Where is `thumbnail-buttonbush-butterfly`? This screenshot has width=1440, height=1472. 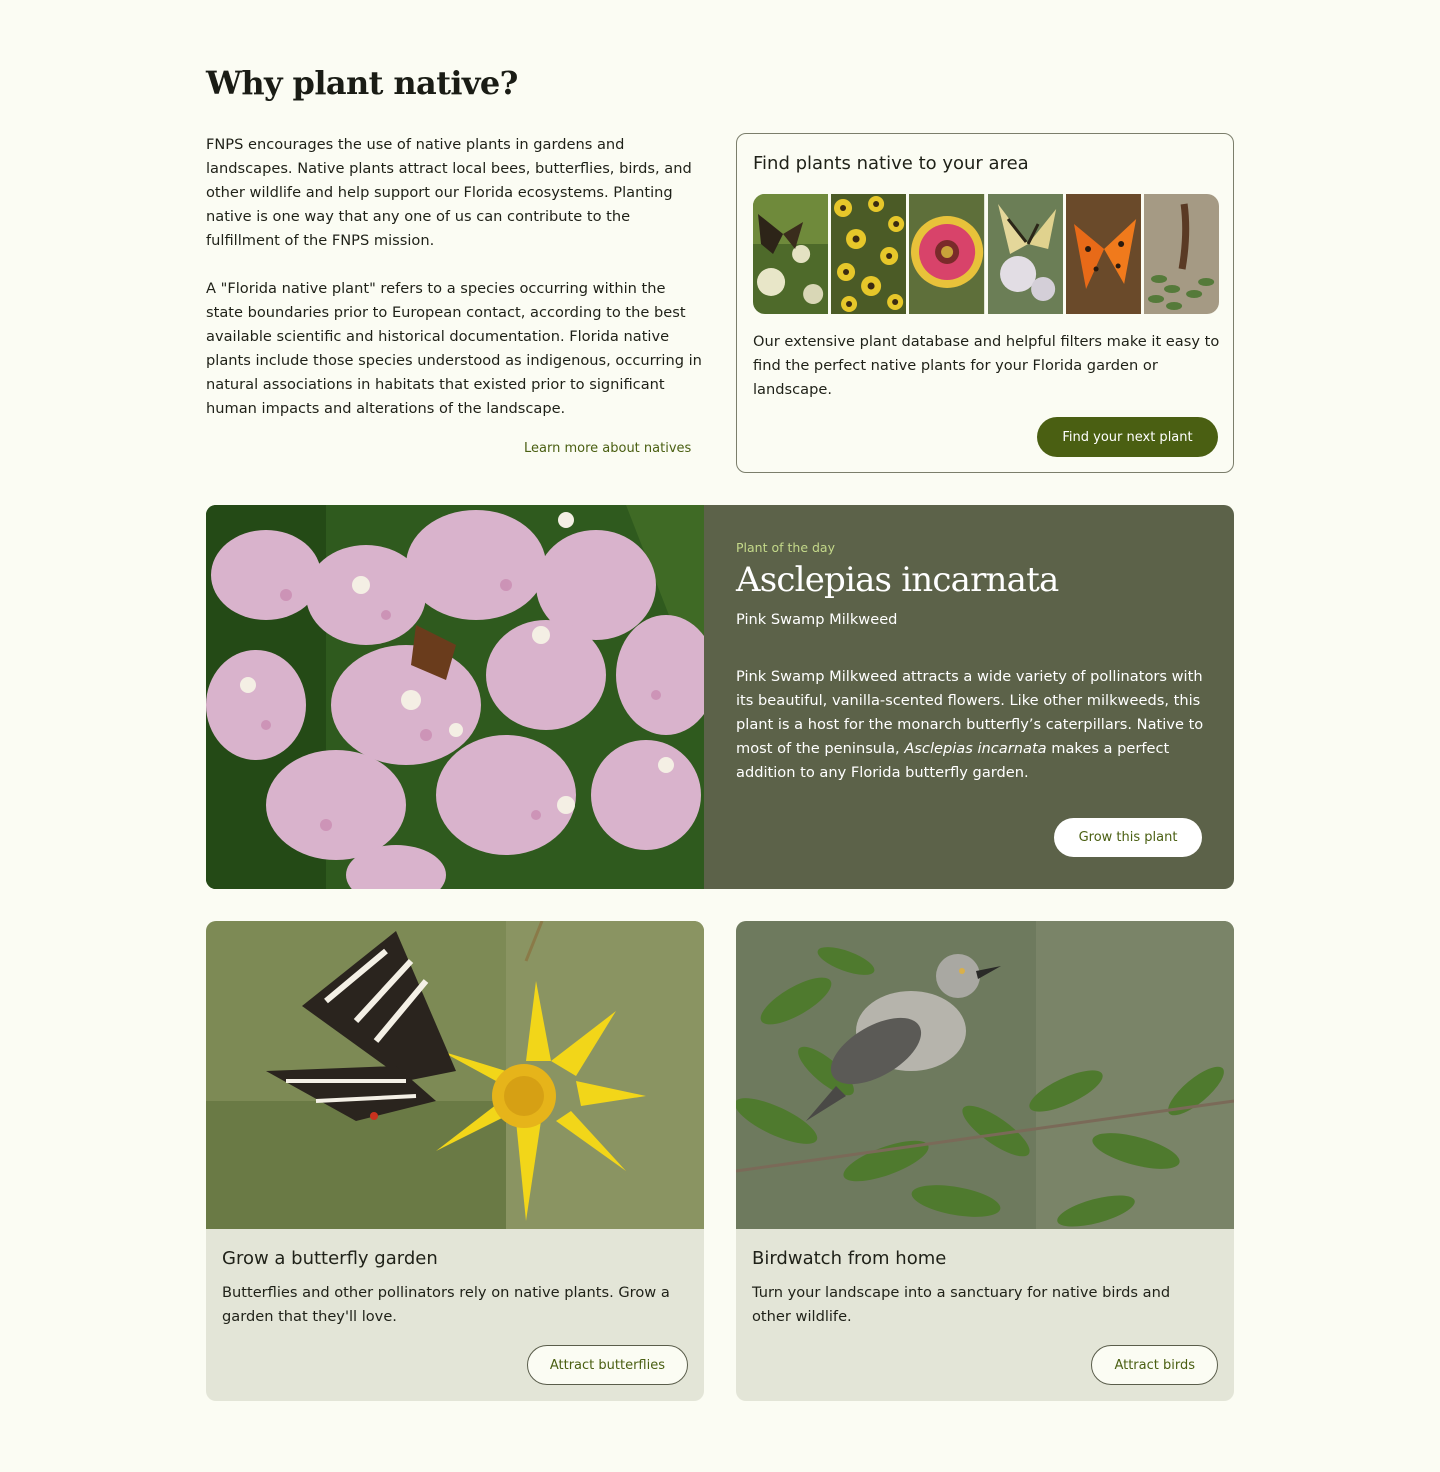 thumbnail-buttonbush-butterfly is located at coordinates (791, 254).